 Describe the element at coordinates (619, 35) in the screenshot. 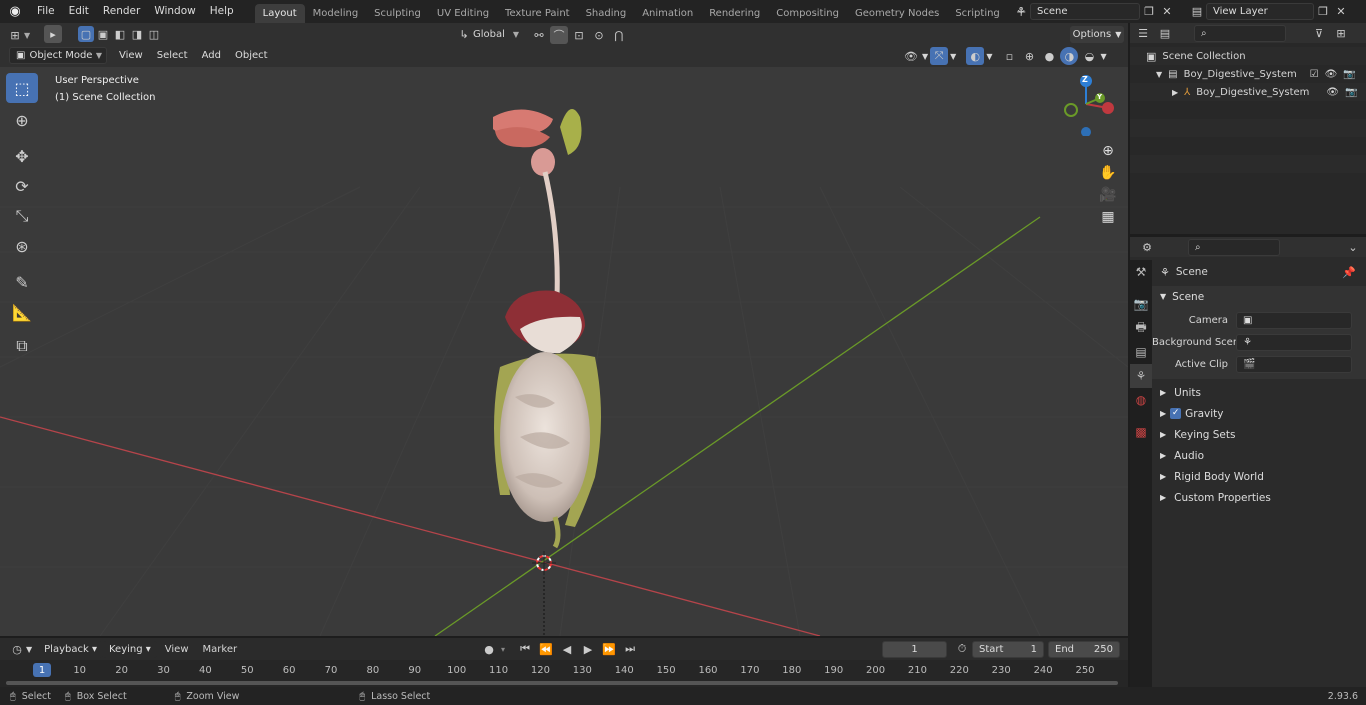

I see `falloff-icon: ⋂` at that location.